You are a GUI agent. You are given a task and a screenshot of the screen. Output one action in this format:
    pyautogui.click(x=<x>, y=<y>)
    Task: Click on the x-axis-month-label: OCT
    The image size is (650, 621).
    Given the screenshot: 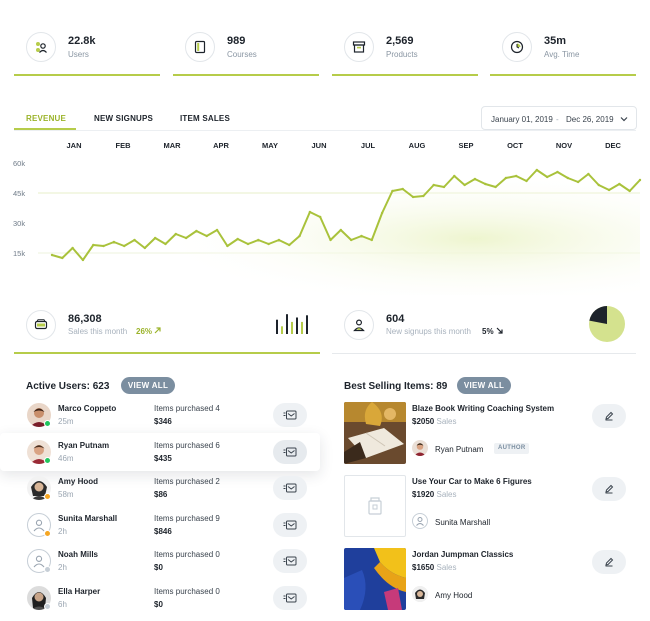 What is the action you would take?
    pyautogui.click(x=515, y=145)
    